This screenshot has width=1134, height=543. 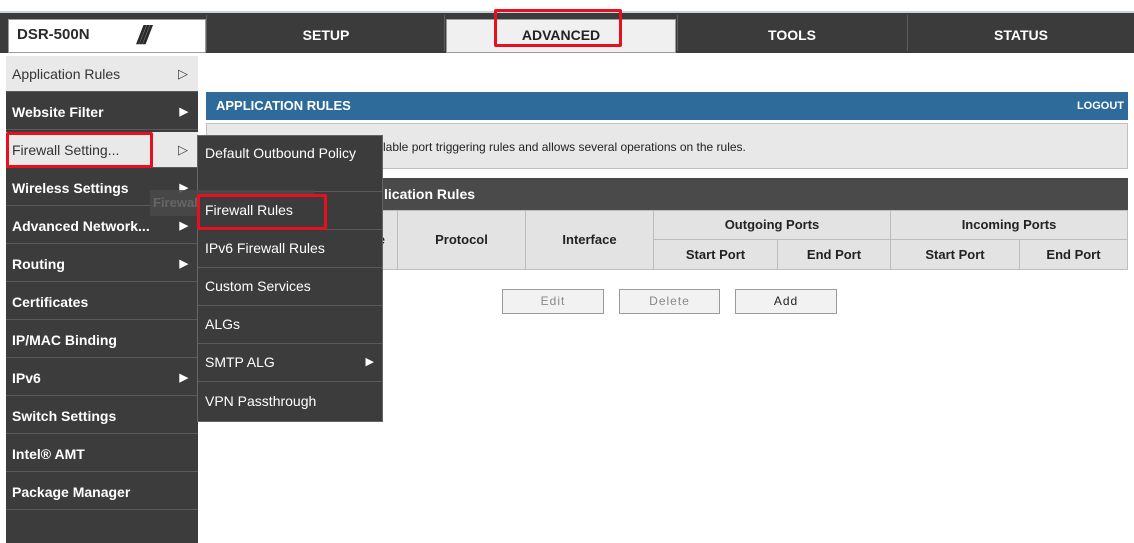 I want to click on menu-item-ipv6: IPv6 ▶, so click(x=102, y=378).